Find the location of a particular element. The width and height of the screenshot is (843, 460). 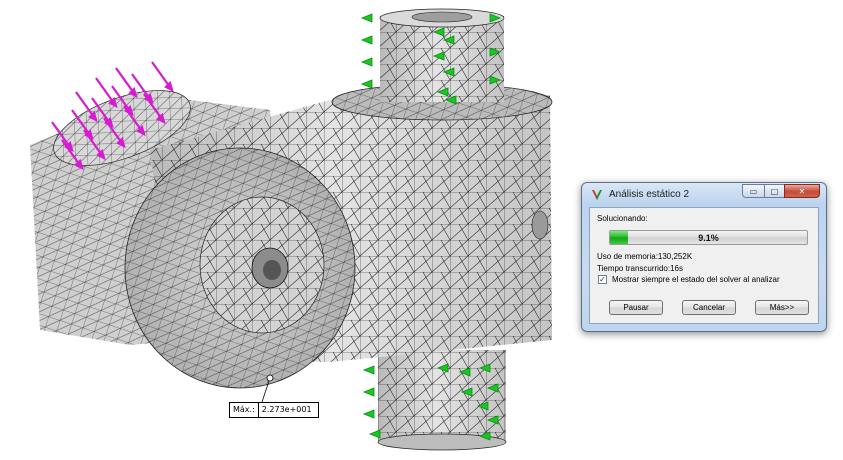

elapsed-time: Tiempo transcurrido:16s is located at coordinates (640, 268).